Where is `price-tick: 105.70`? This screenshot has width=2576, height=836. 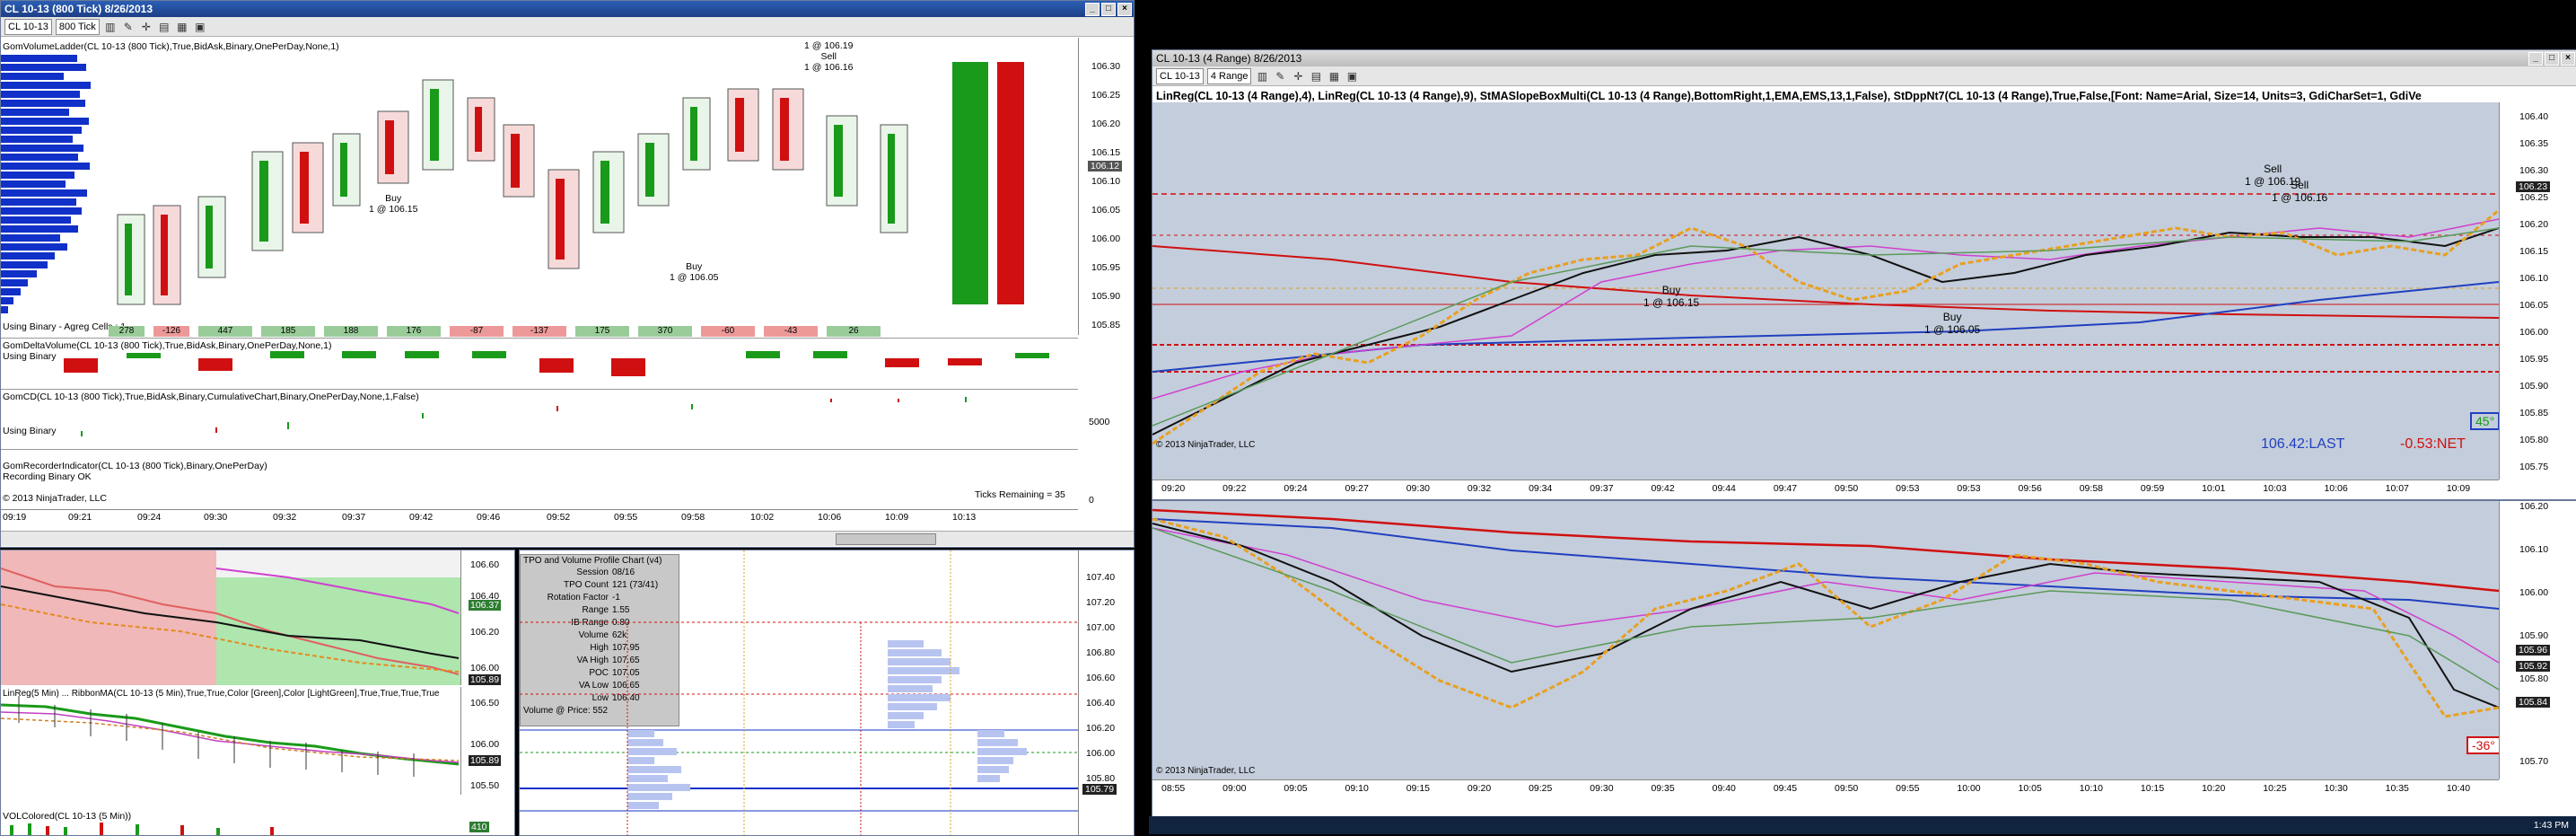 price-tick: 105.70 is located at coordinates (2534, 761).